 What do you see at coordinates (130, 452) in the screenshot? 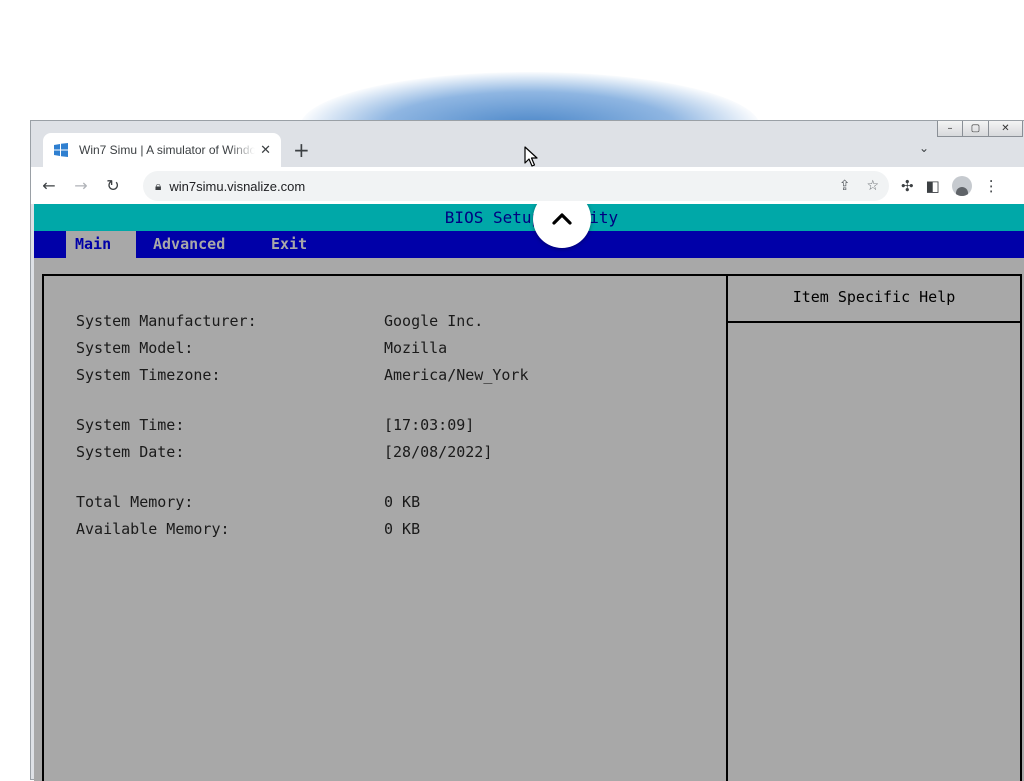
I see `field-label: System Date:` at bounding box center [130, 452].